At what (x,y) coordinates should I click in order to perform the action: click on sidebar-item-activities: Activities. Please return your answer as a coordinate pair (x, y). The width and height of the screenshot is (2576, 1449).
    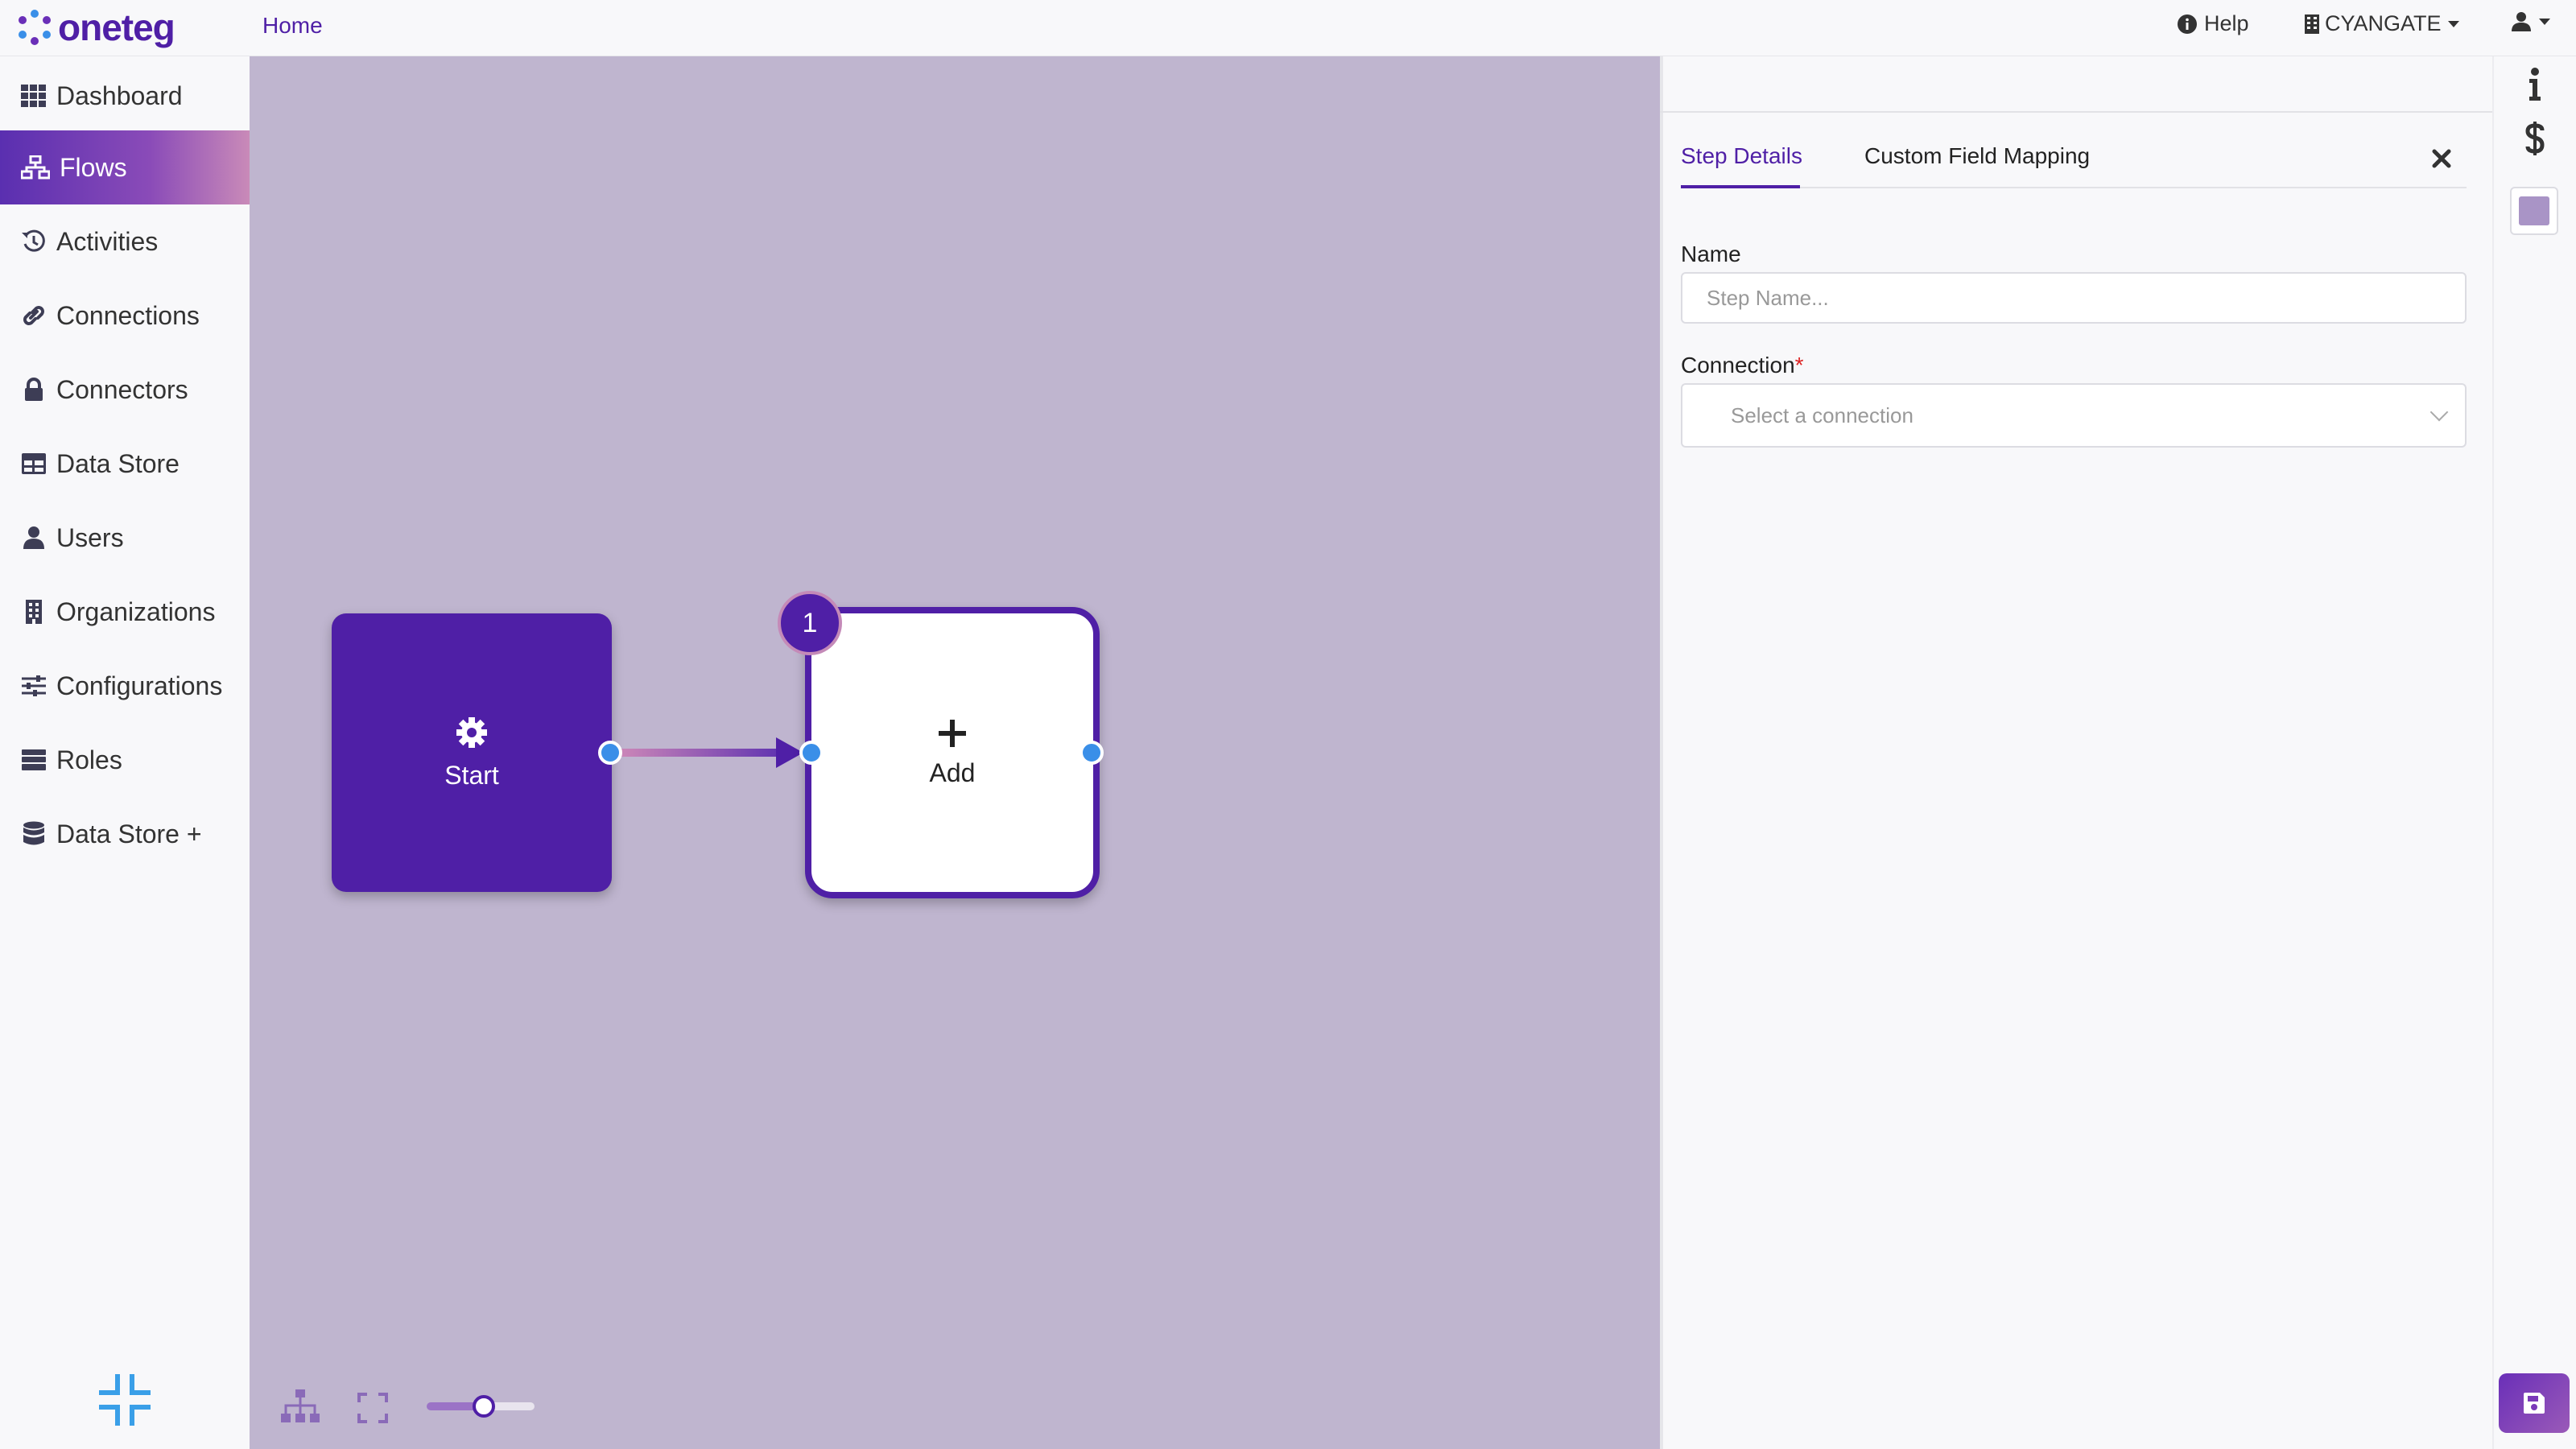
    Looking at the image, I should click on (125, 242).